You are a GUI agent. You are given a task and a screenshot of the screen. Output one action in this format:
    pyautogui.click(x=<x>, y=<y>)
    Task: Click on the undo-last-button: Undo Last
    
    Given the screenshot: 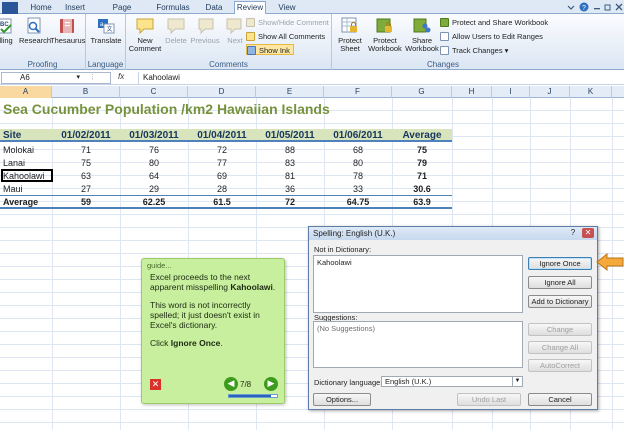 What is the action you would take?
    pyautogui.click(x=489, y=399)
    